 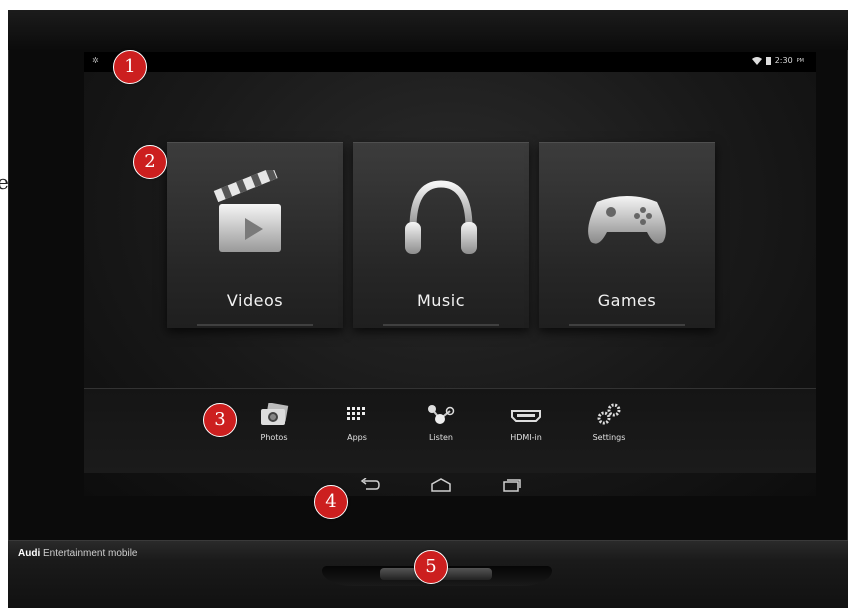 I want to click on tile-videos: Videos, so click(x=255, y=235).